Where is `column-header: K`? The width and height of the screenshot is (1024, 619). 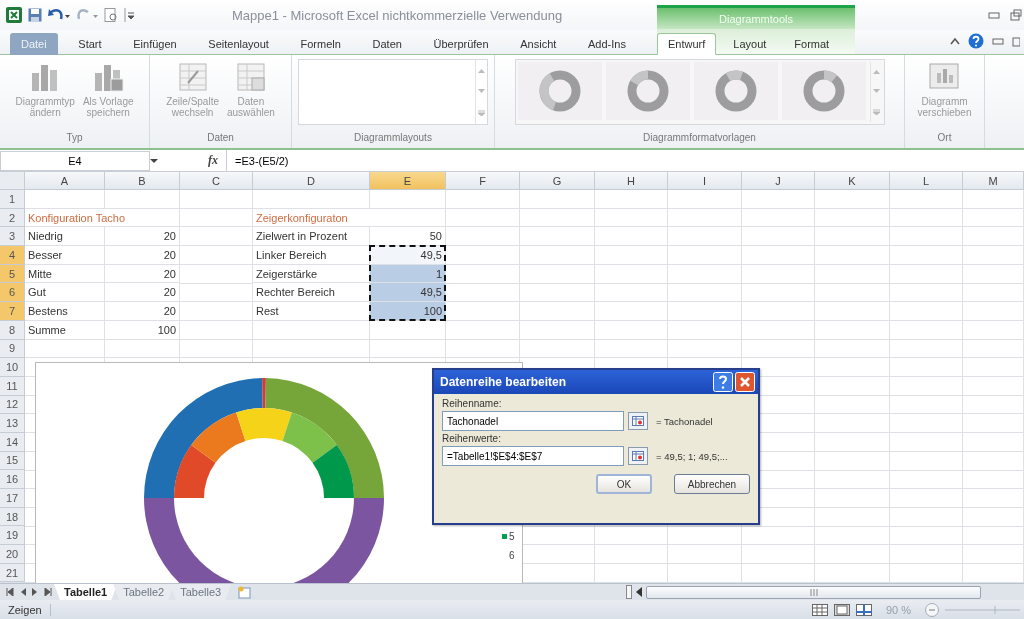
column-header: K is located at coordinates (852, 181).